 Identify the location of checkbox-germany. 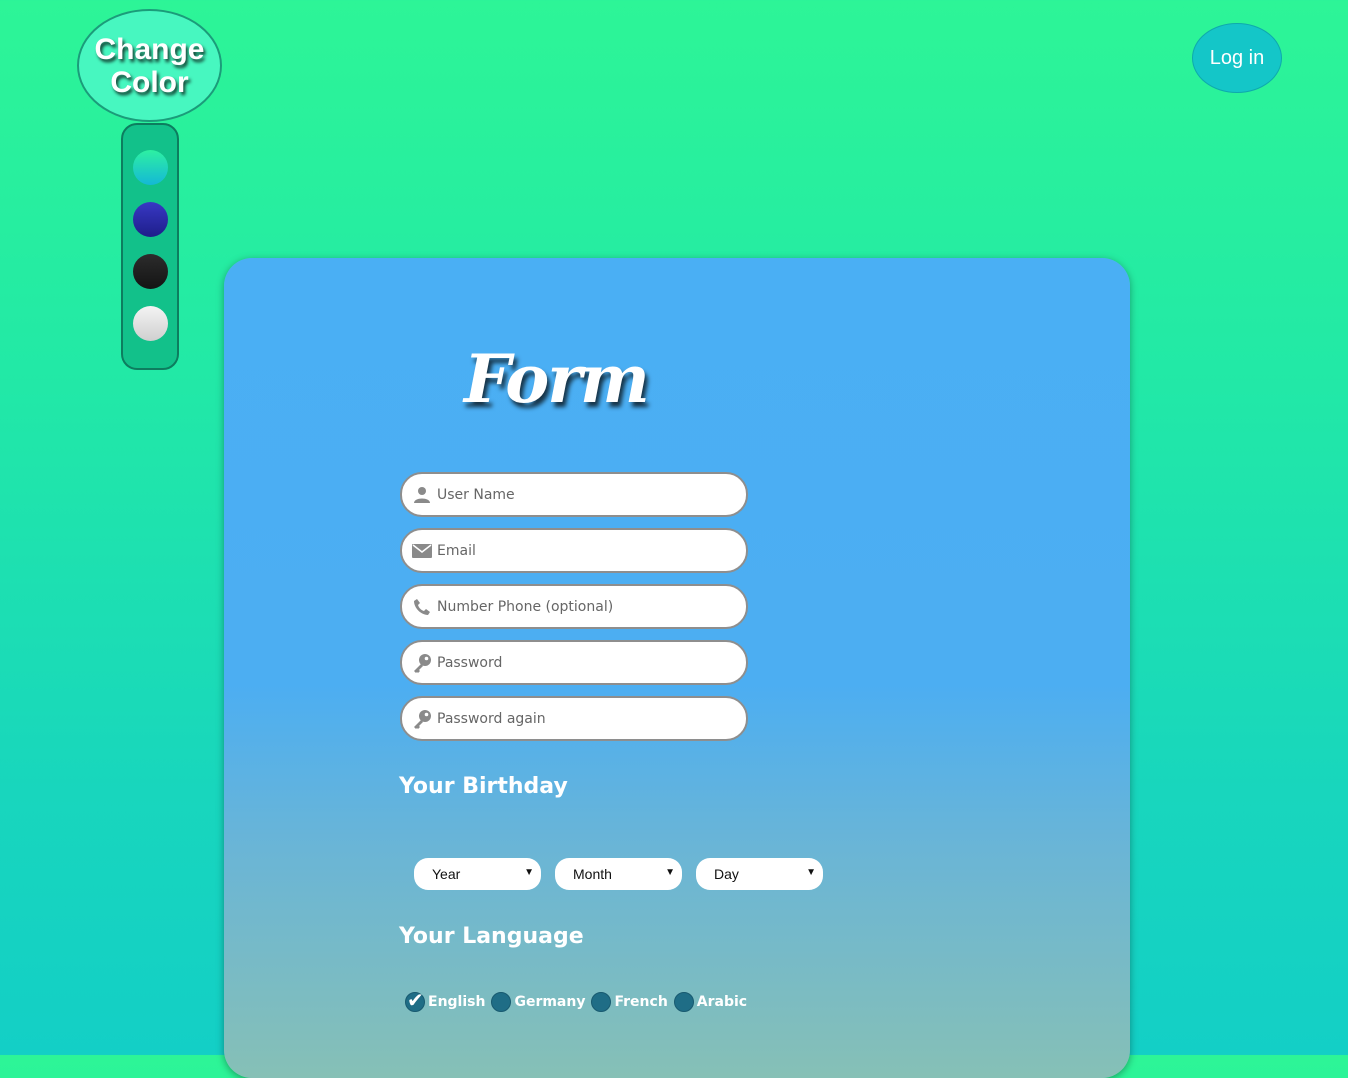
(501, 1002).